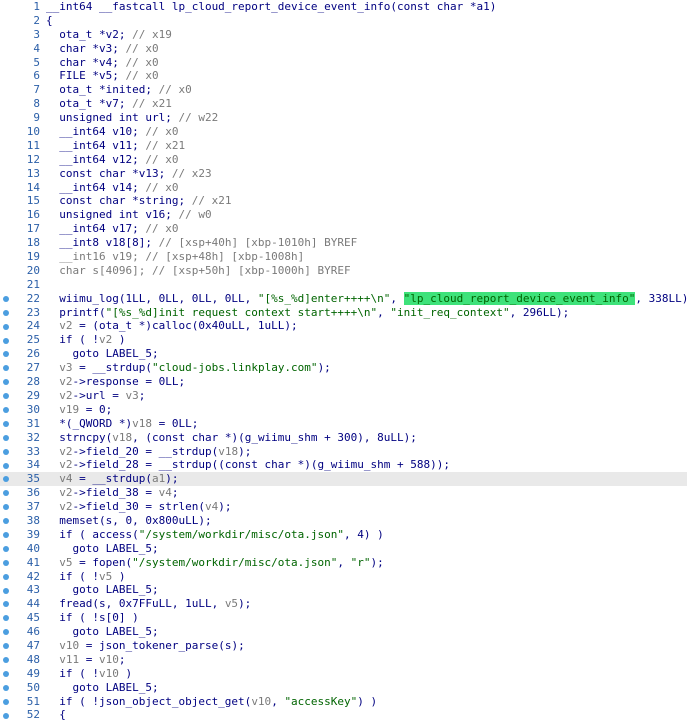  Describe the element at coordinates (132, 118) in the screenshot. I see `code-text: unsigned int url; // w22` at that location.